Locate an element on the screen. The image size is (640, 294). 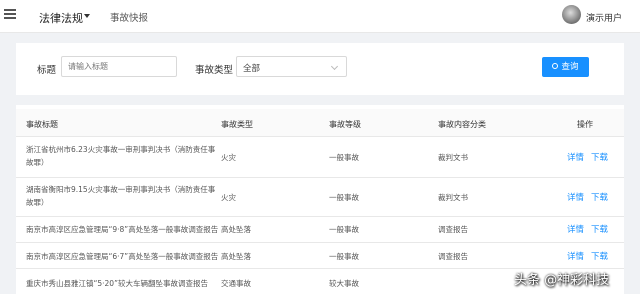
search-button-label: 查询 is located at coordinates (570, 67).